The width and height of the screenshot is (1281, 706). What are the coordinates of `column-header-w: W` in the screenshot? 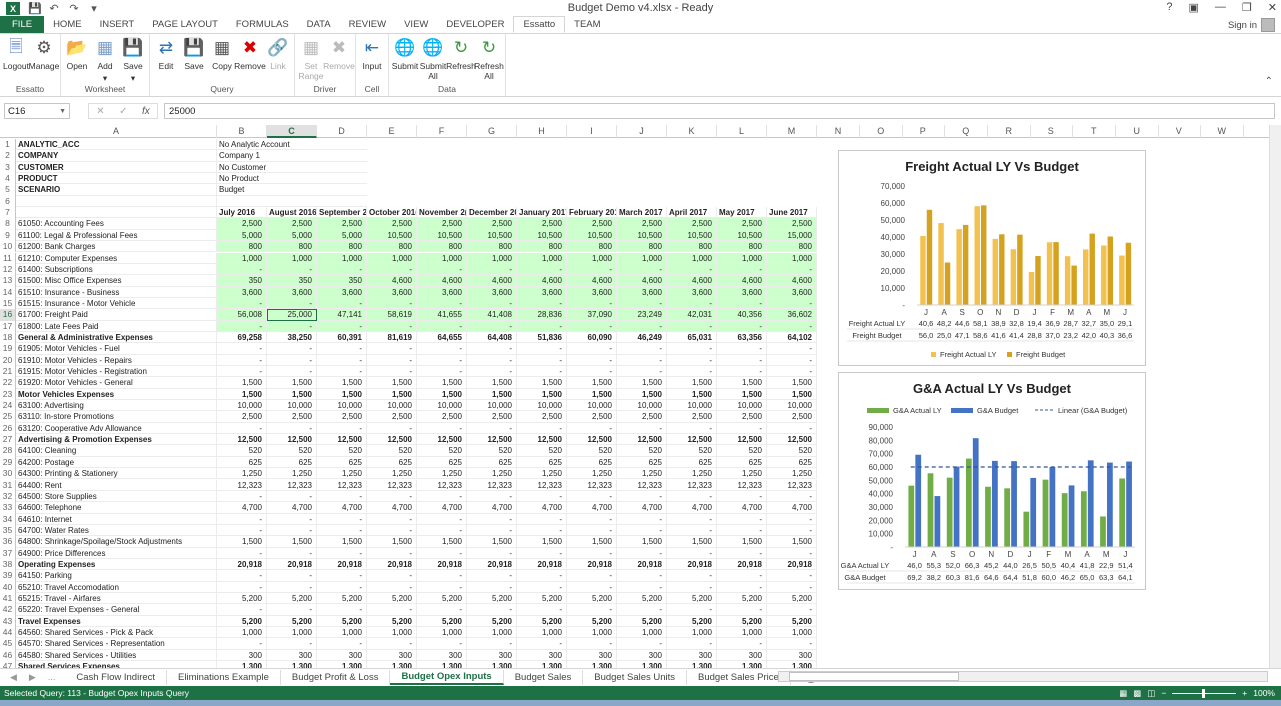 It's located at (1222, 131).